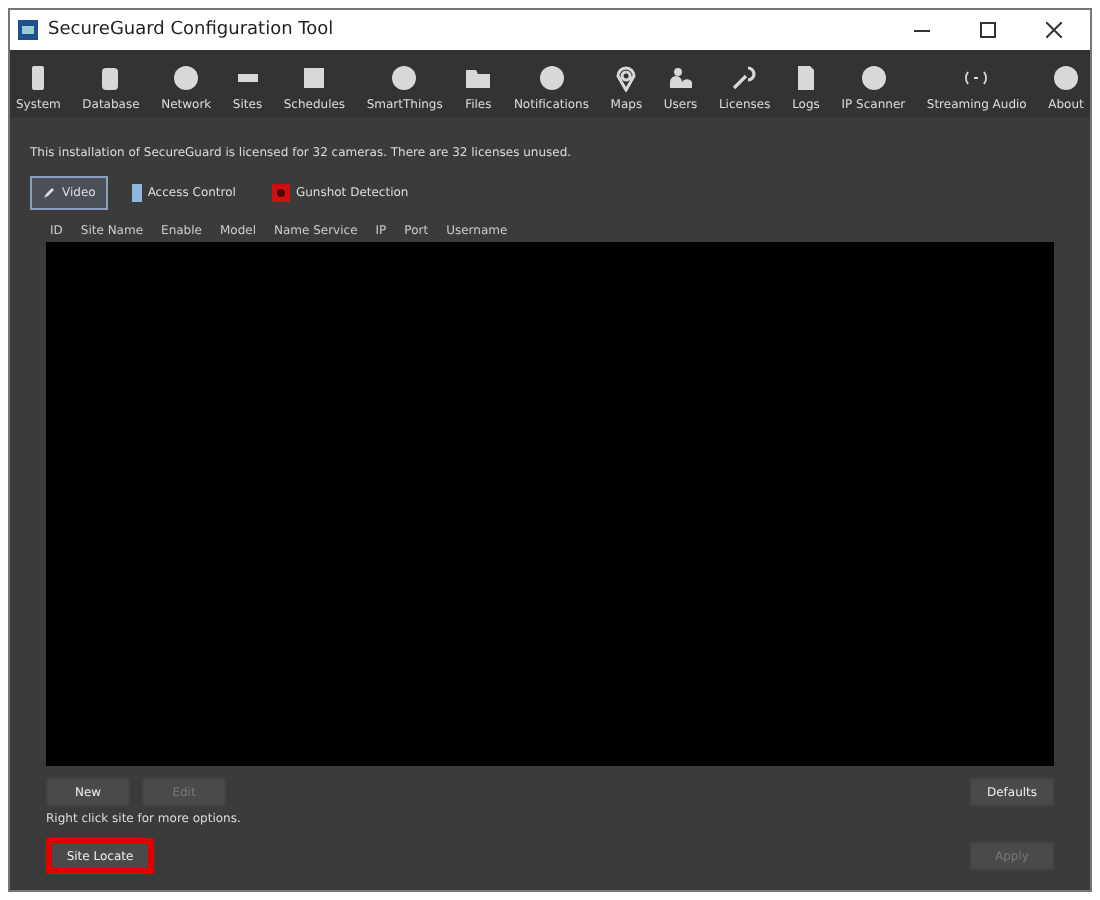  I want to click on users-icon, so click(680, 78).